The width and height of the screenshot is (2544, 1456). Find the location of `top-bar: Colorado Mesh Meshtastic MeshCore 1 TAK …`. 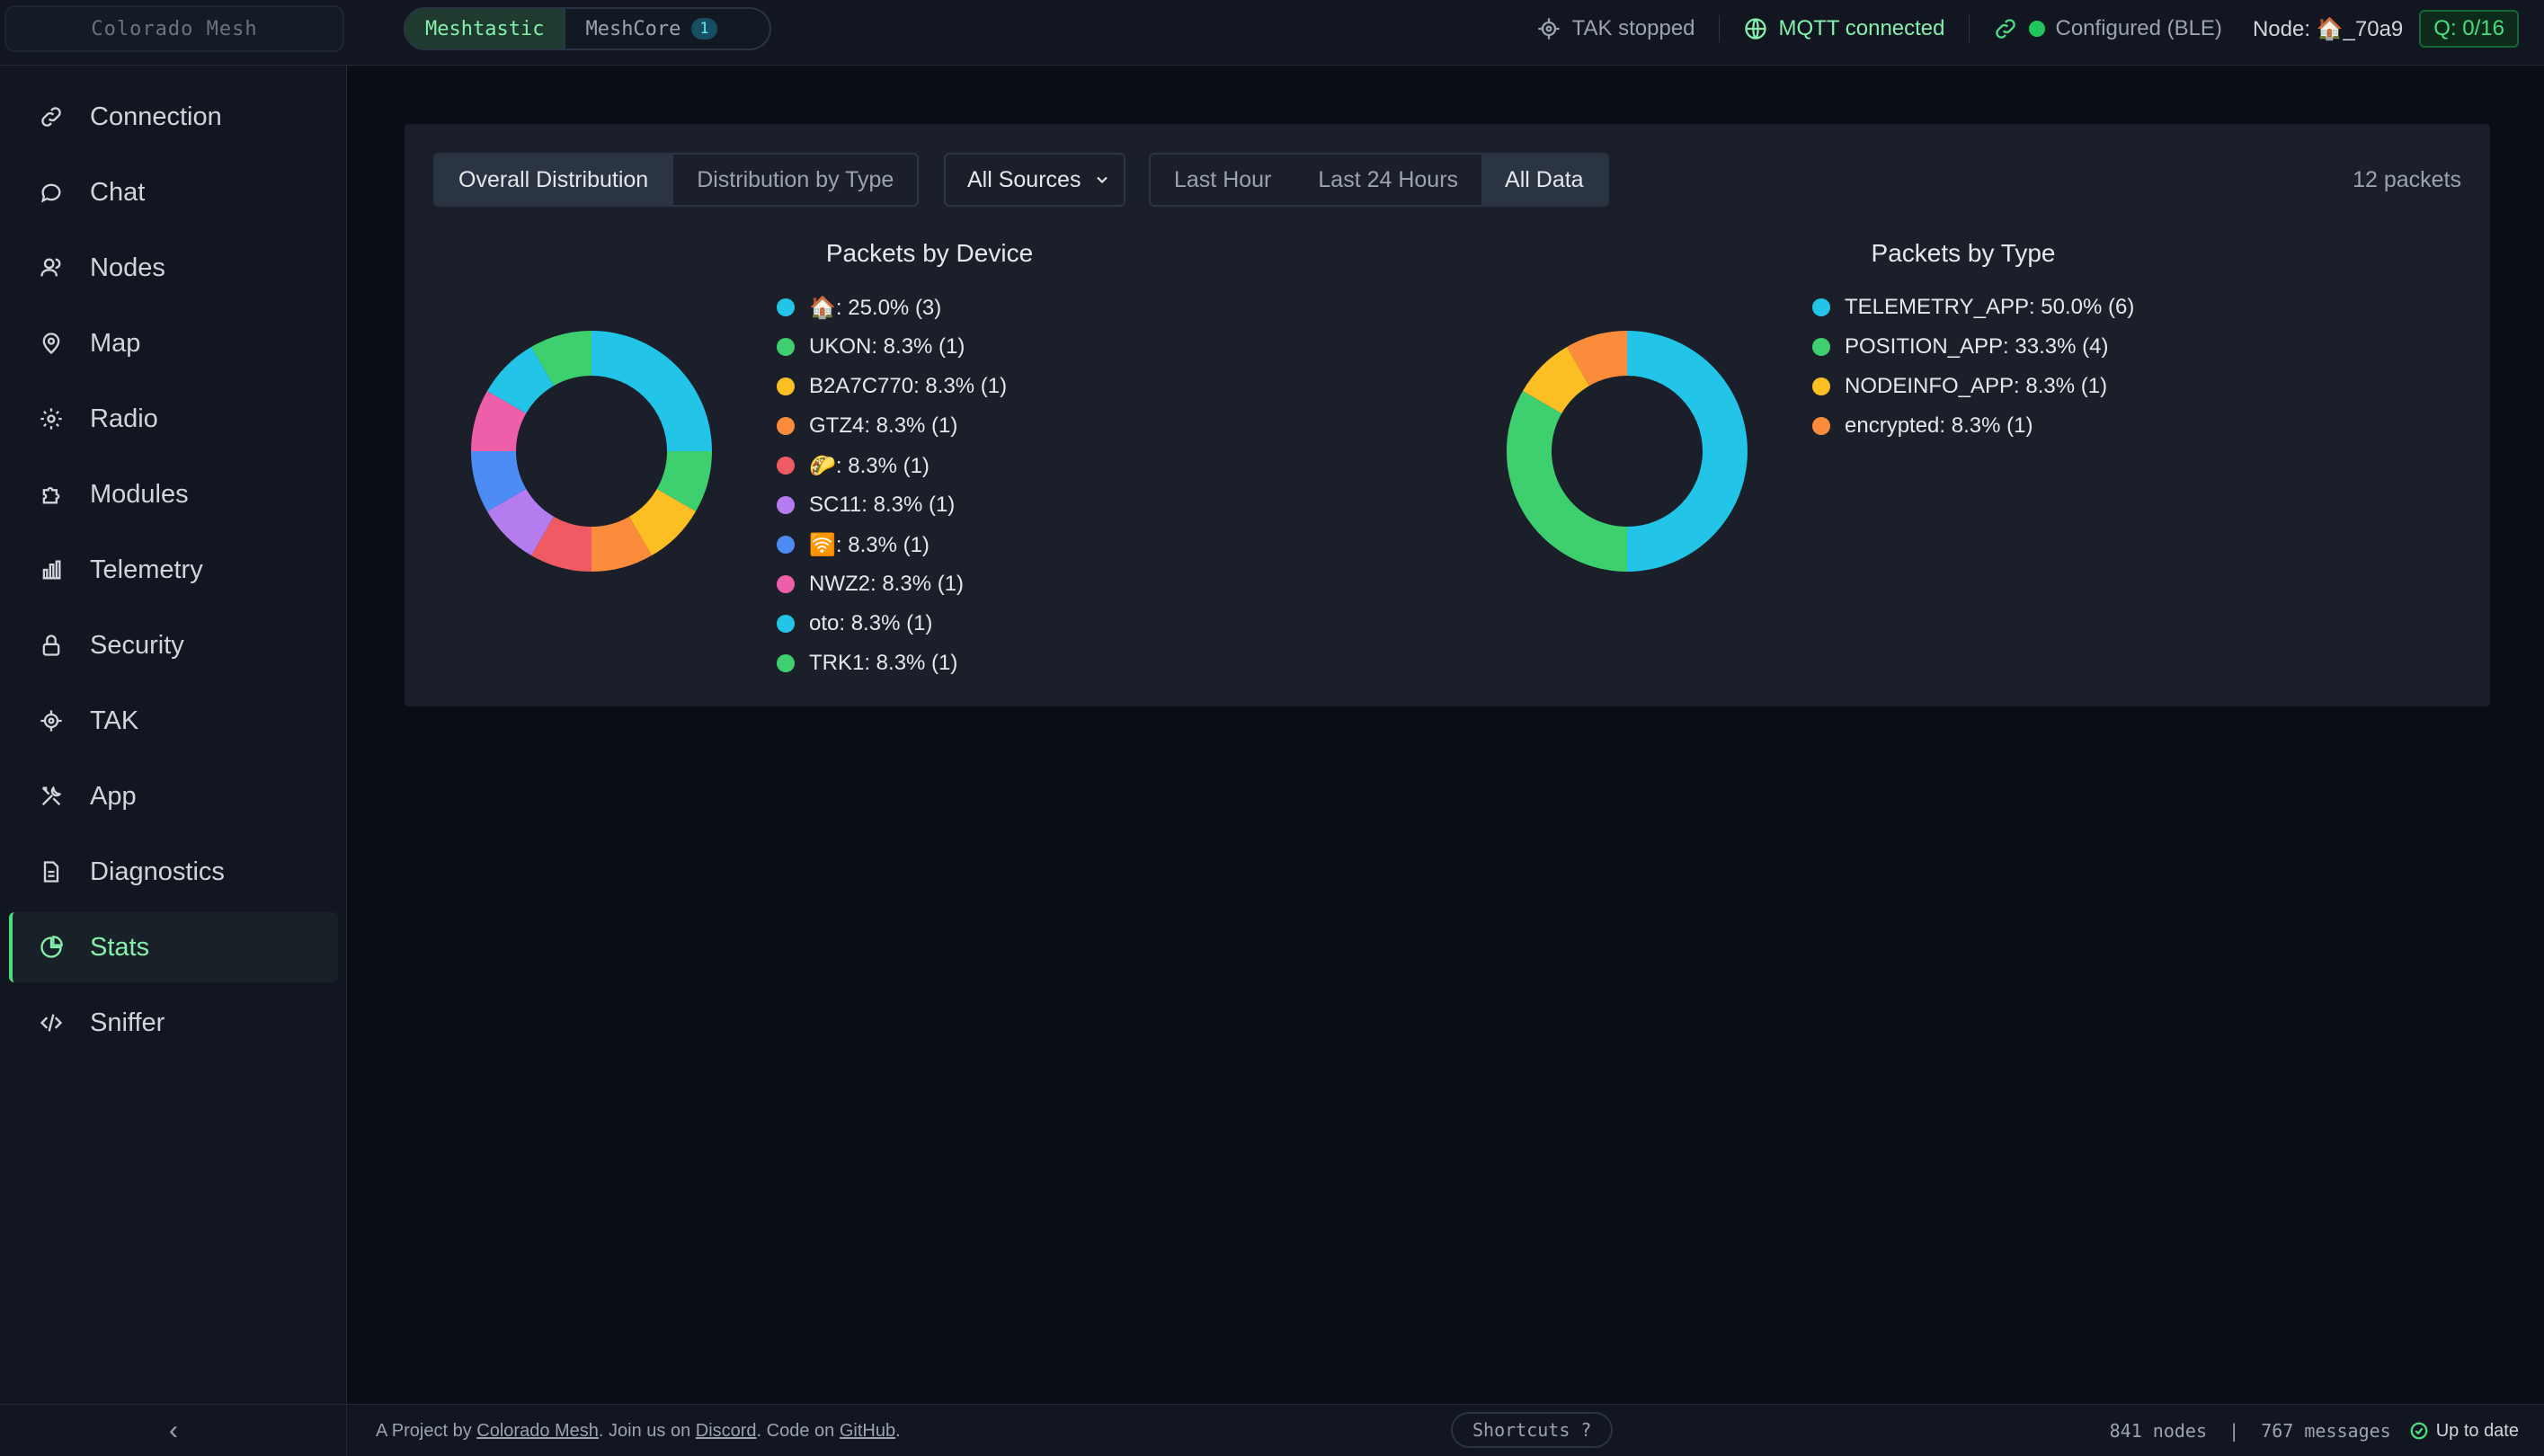

top-bar: Colorado Mesh Meshtastic MeshCore 1 TAK … is located at coordinates (1272, 33).